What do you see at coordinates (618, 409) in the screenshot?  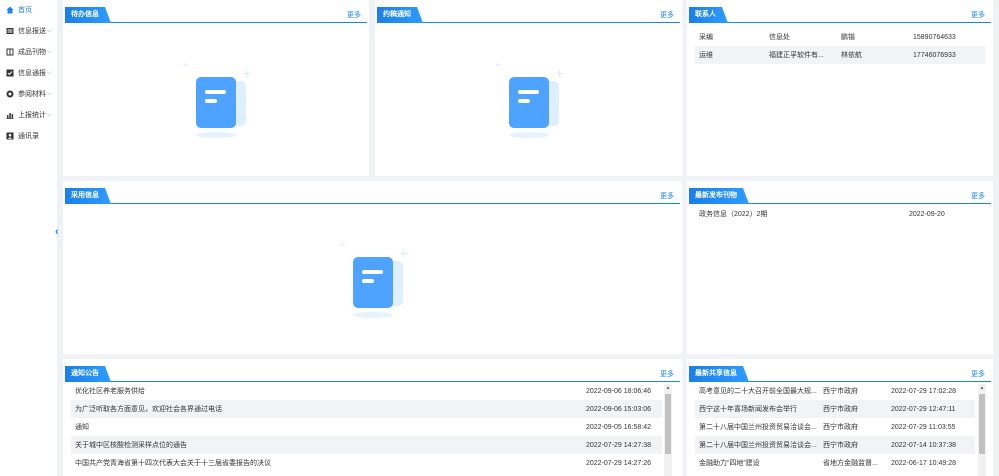 I see `announcement-time: 2022-09-06 15:03:06` at bounding box center [618, 409].